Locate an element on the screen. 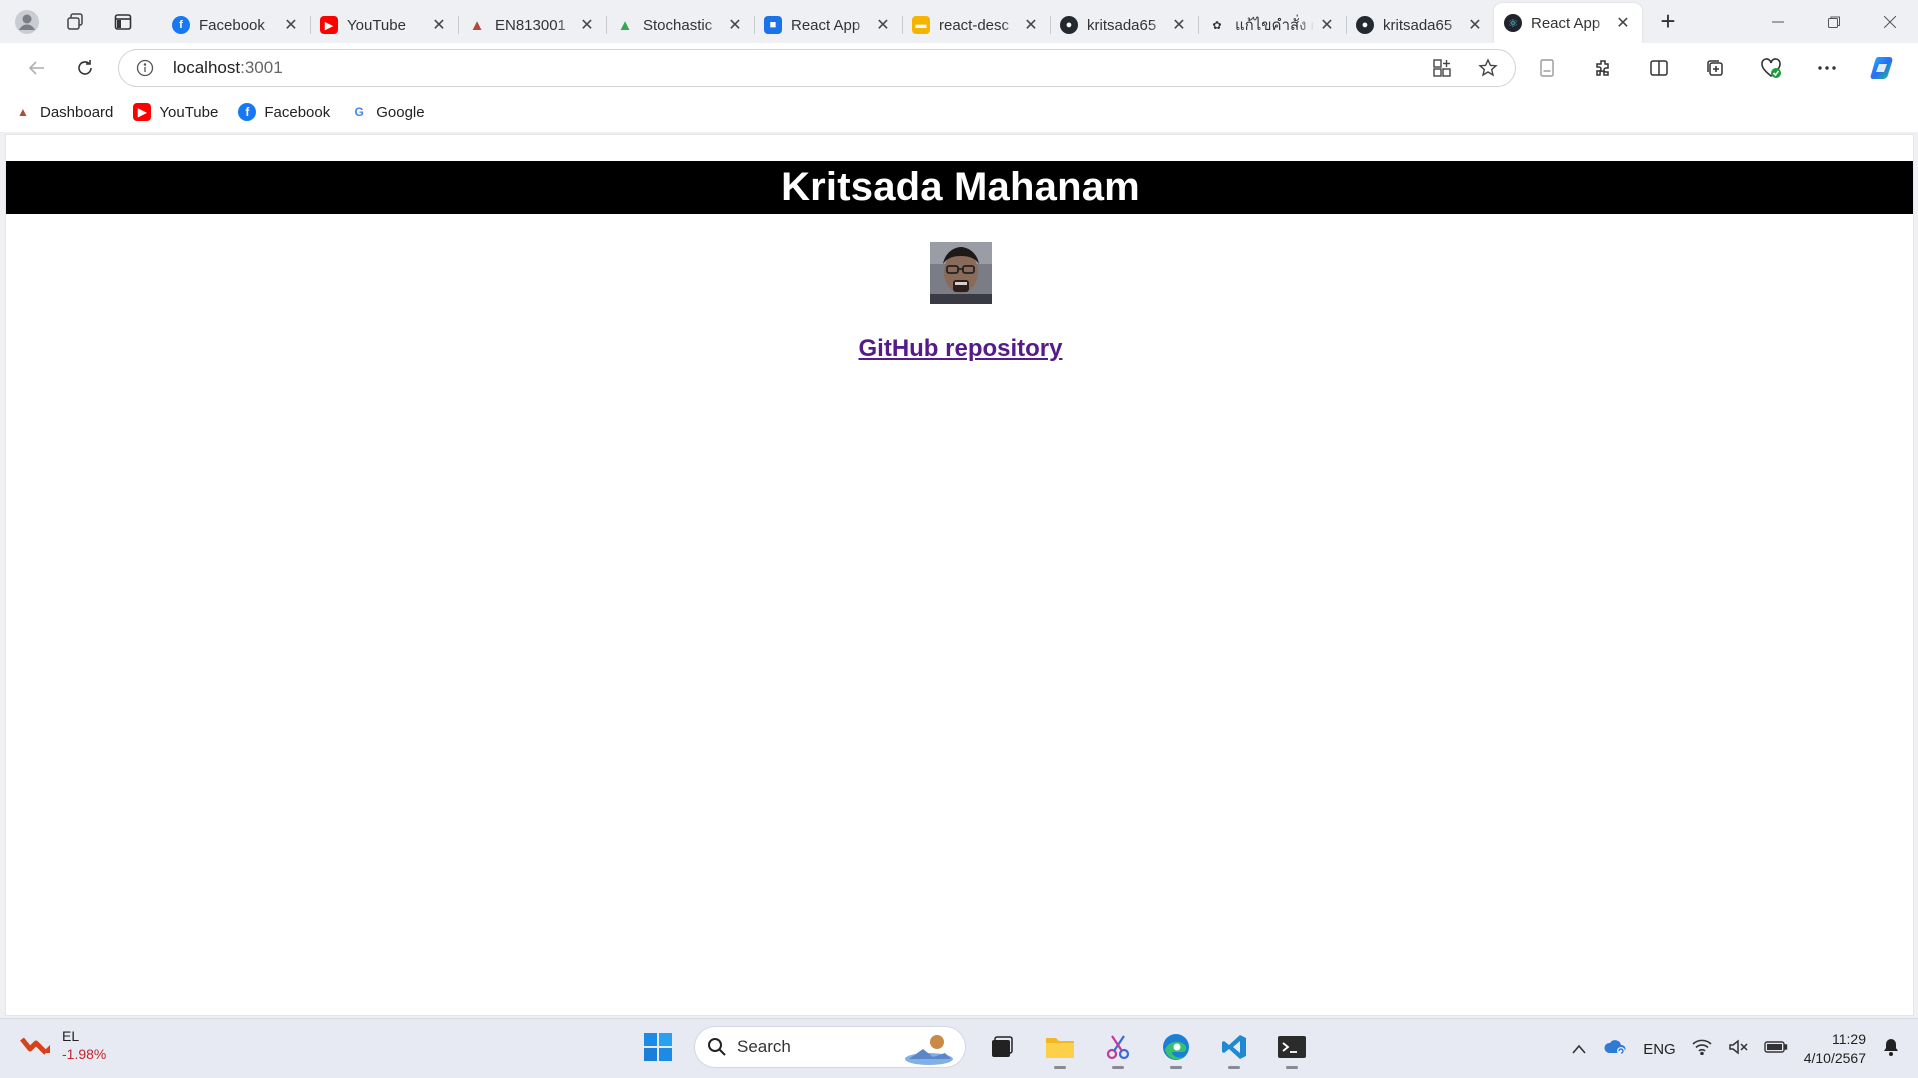 Image resolution: width=1918 pixels, height=1078 pixels. classroom-icon: ■ is located at coordinates (773, 25).